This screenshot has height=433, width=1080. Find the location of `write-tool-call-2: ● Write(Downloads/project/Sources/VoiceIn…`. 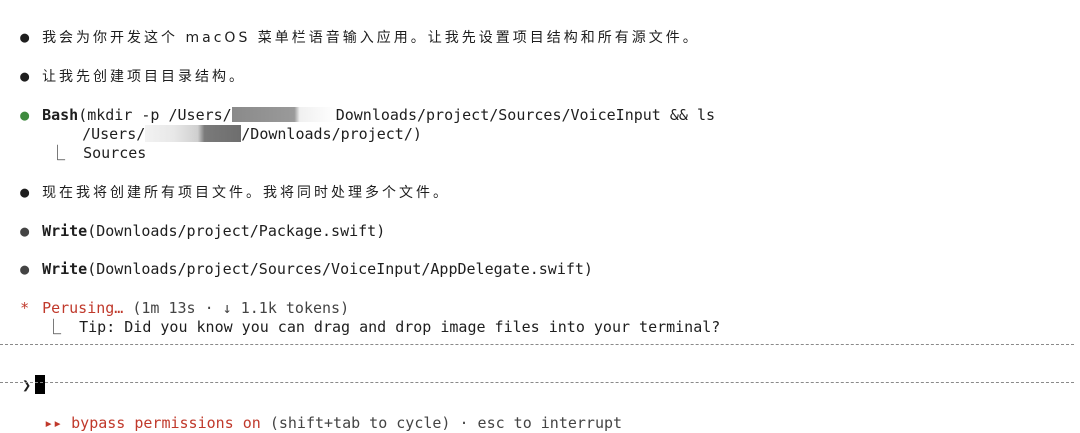

write-tool-call-2: ● Write(Downloads/project/Sources/VoiceIn… is located at coordinates (306, 269).